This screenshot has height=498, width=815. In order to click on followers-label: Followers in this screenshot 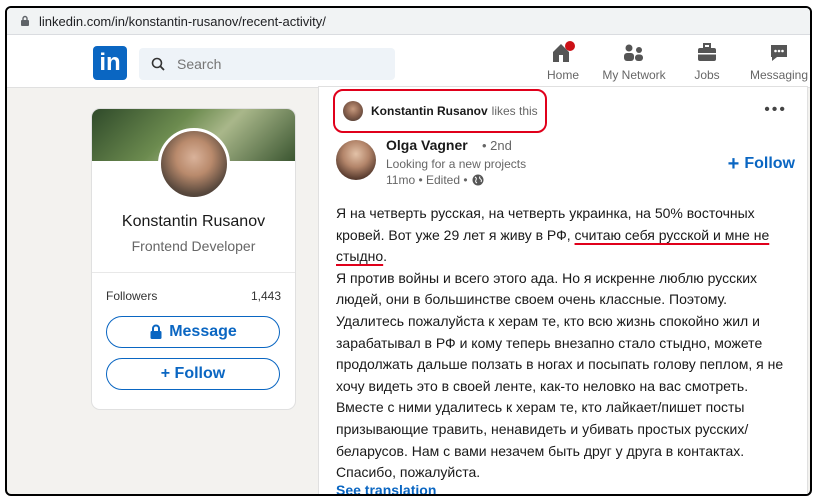, I will do `click(132, 296)`.